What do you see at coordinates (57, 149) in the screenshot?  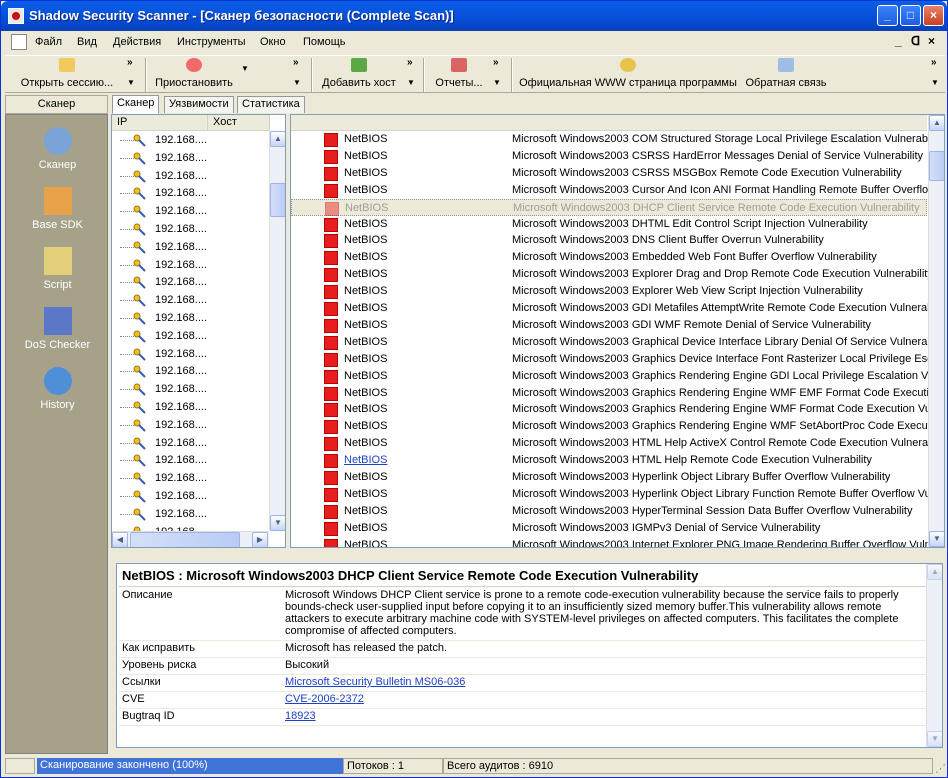 I see `sidebar-item-scanner: Сканер` at bounding box center [57, 149].